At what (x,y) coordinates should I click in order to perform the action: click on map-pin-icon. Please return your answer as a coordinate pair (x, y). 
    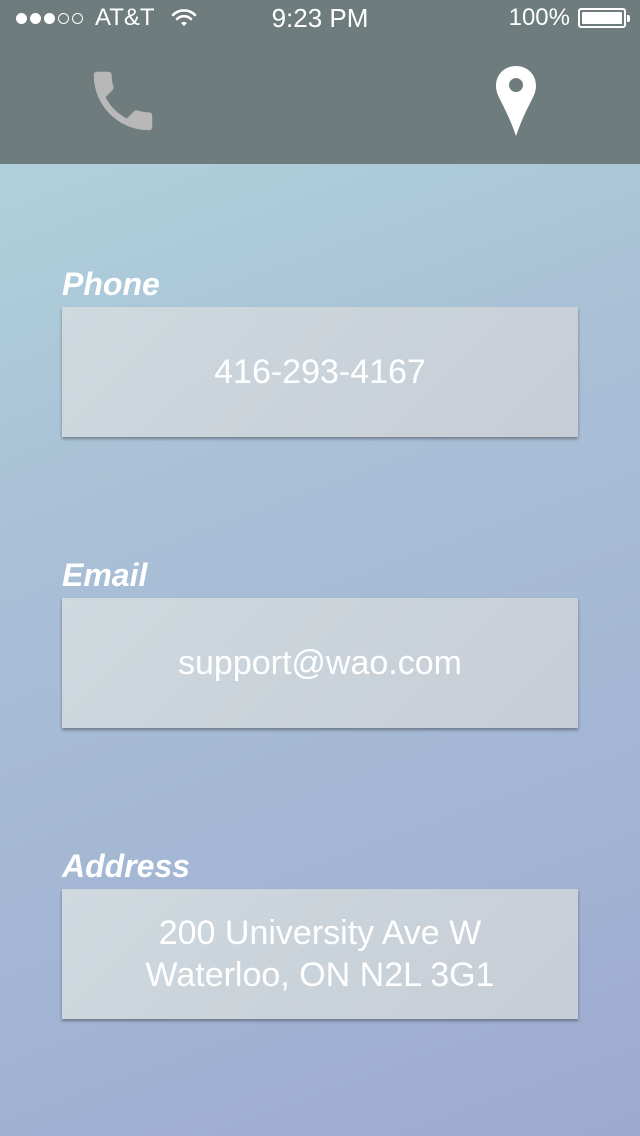
    Looking at the image, I should click on (516, 101).